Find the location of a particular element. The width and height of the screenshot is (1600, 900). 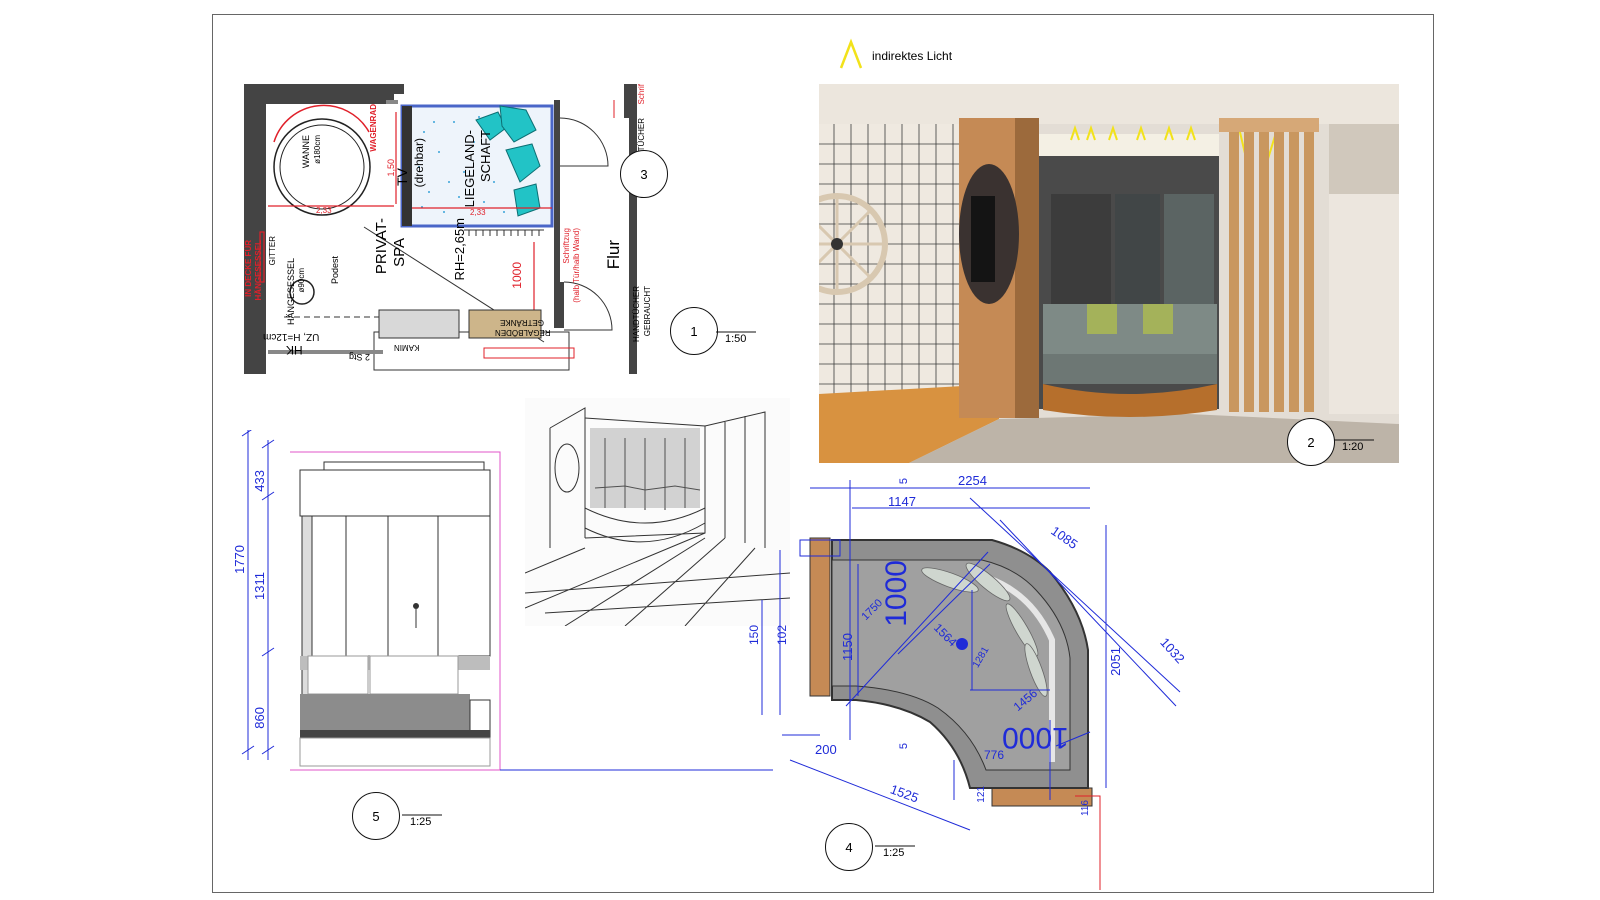

flur-label: Flur is located at coordinates (613, 255).